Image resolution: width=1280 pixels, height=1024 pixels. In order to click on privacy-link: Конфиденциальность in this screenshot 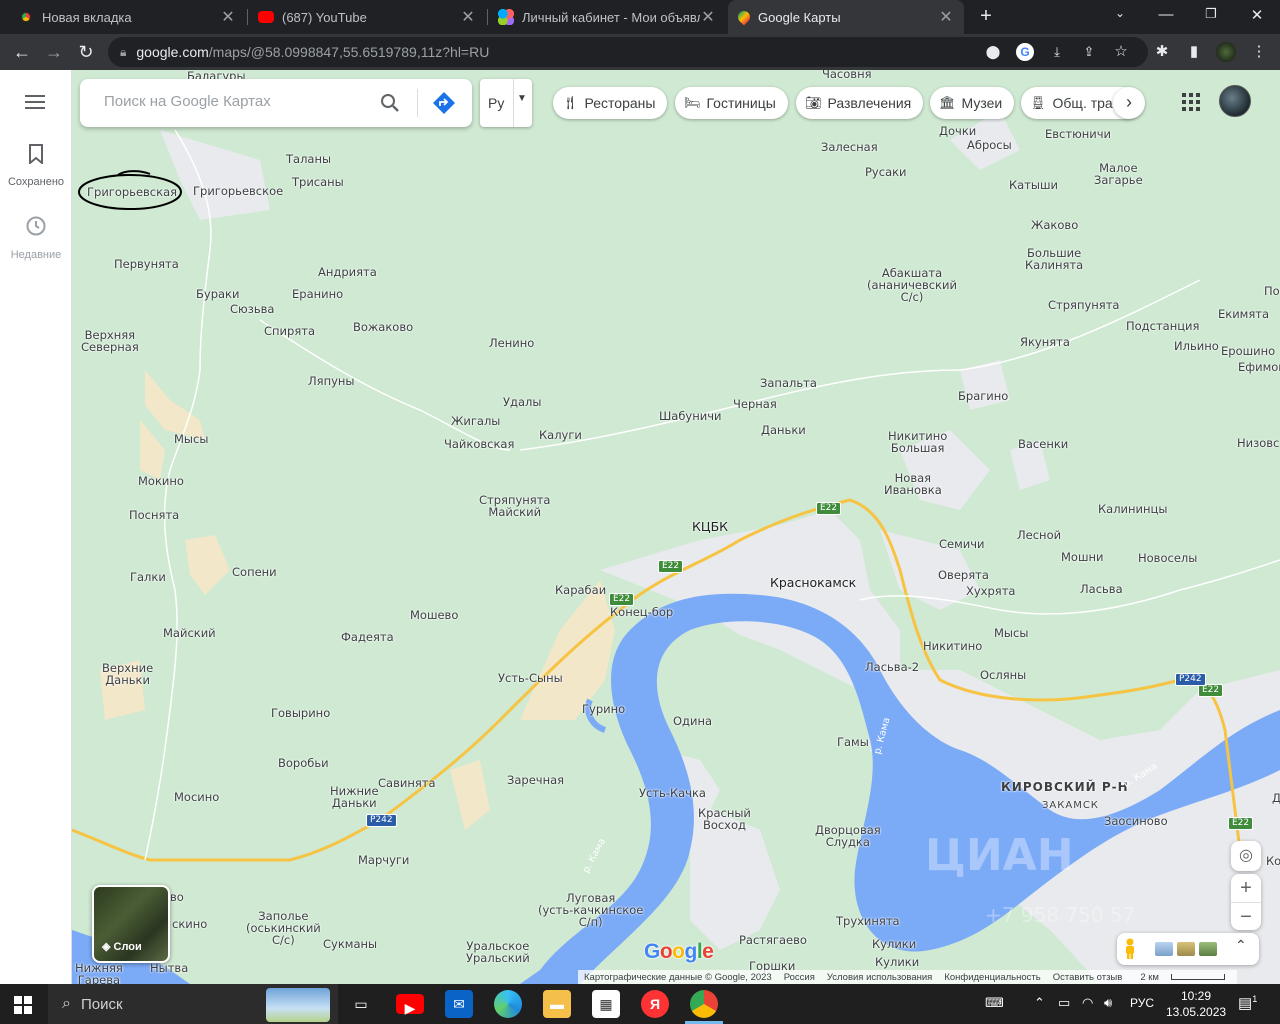, I will do `click(992, 977)`.